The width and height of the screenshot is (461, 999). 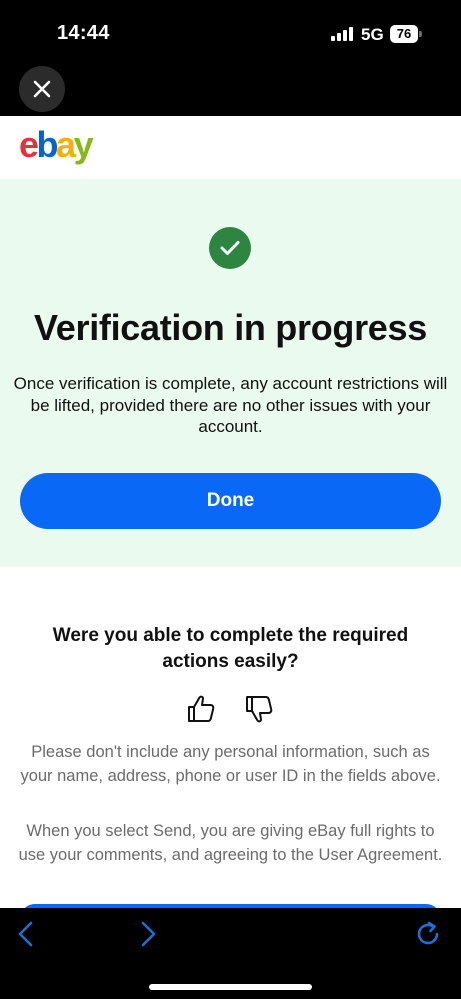 I want to click on battery-nub, so click(x=420, y=34).